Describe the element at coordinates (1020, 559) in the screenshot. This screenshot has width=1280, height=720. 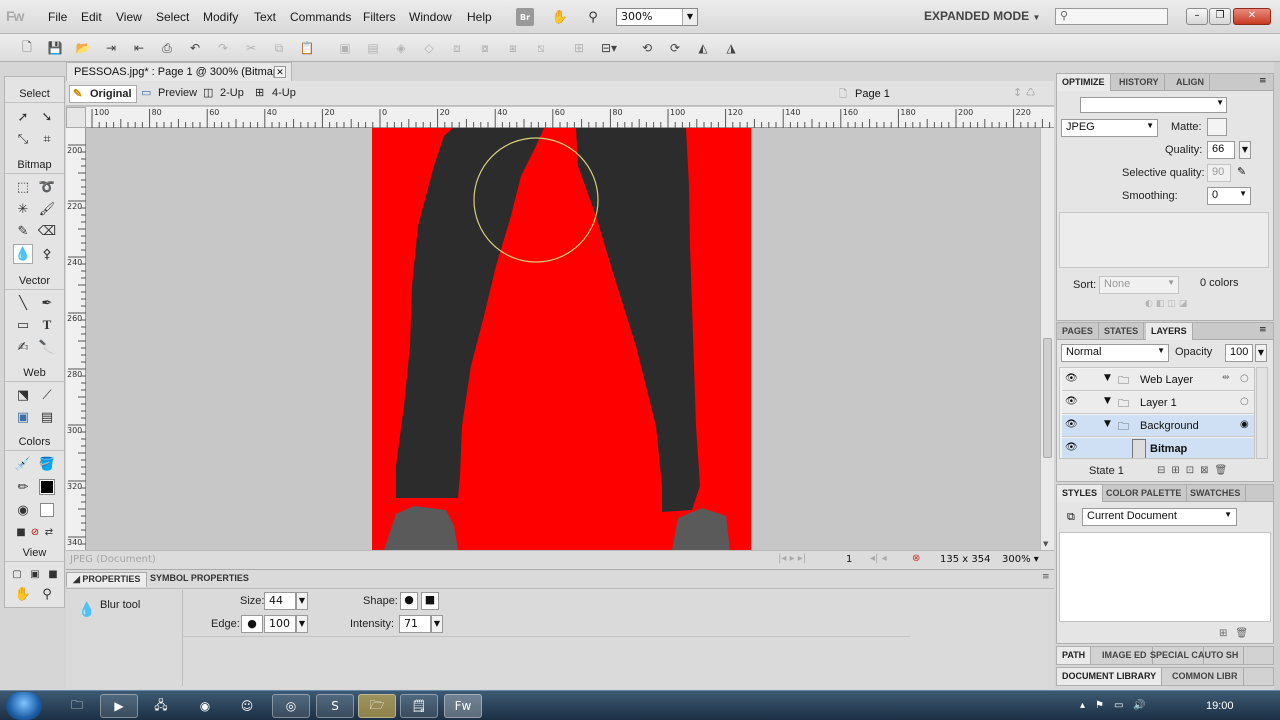
I see `status-zoom: 300% ▾` at that location.